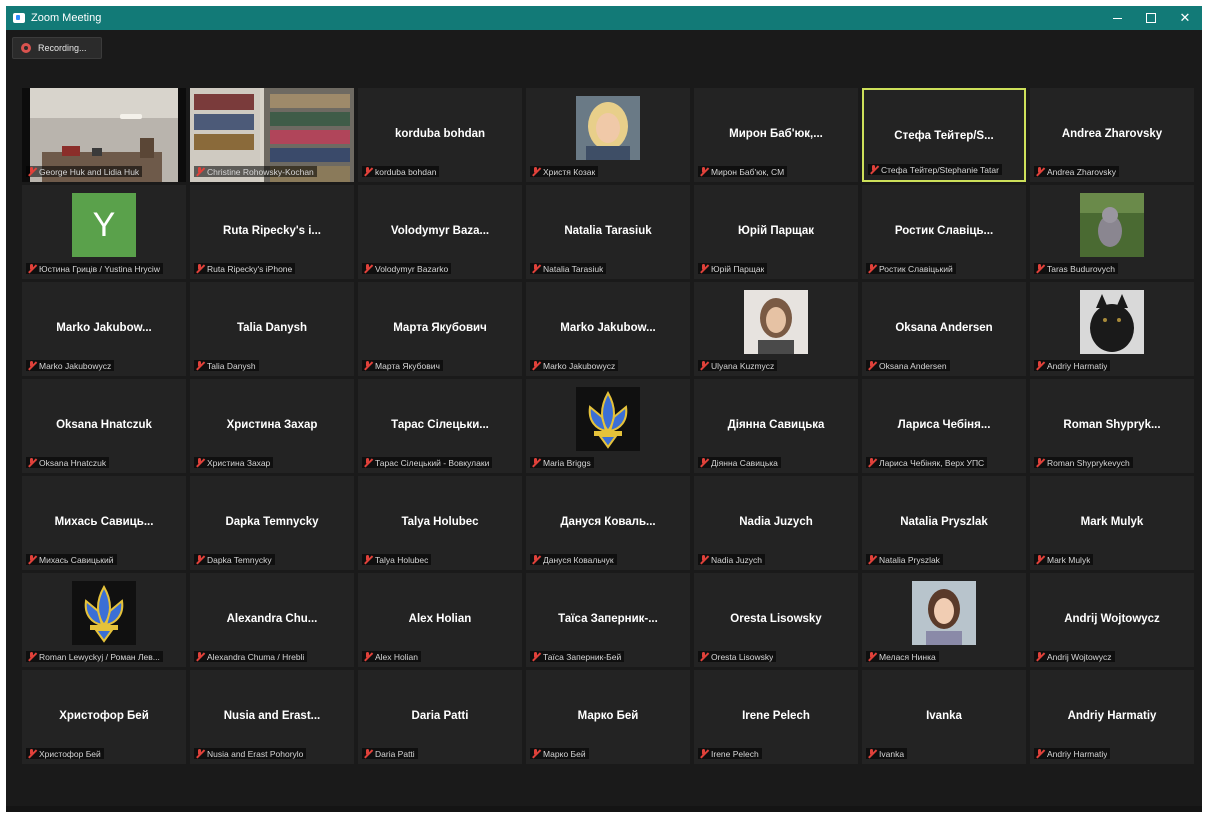 Image resolution: width=1206 pixels, height=814 pixels. I want to click on participant-tile: Roman Shypryk... Roman Shyprykevych, so click(1112, 426).